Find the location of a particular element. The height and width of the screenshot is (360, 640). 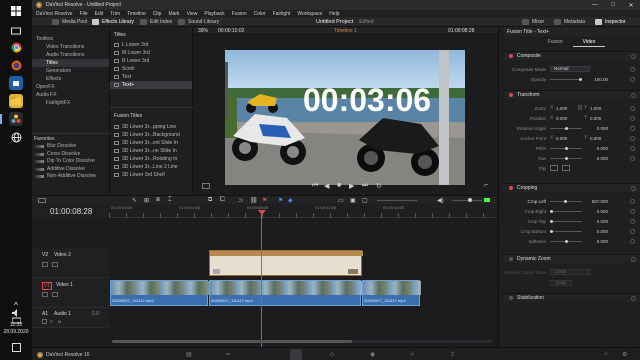

softness-slider is located at coordinates (566, 241).